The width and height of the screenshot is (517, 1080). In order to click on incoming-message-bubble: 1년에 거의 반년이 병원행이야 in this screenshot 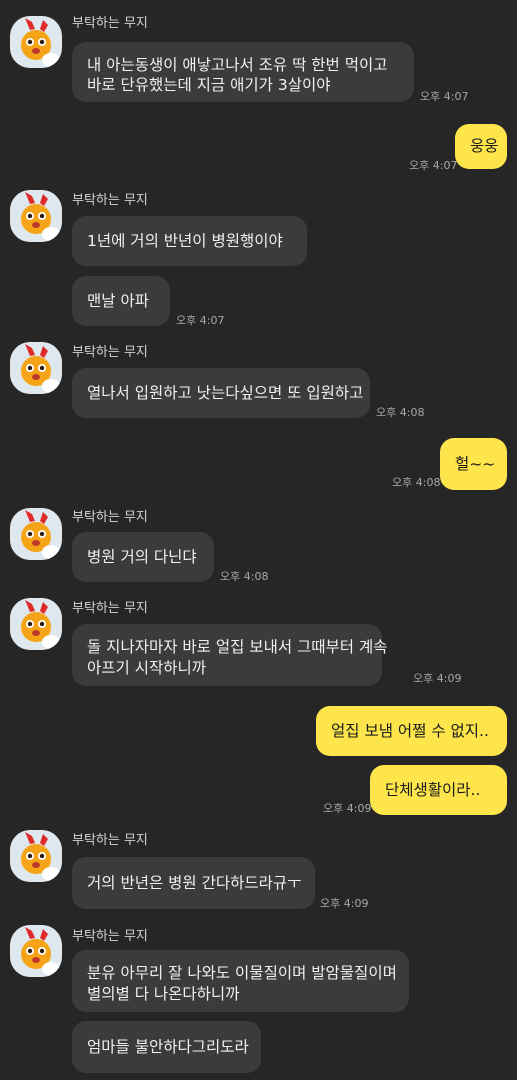, I will do `click(189, 241)`.